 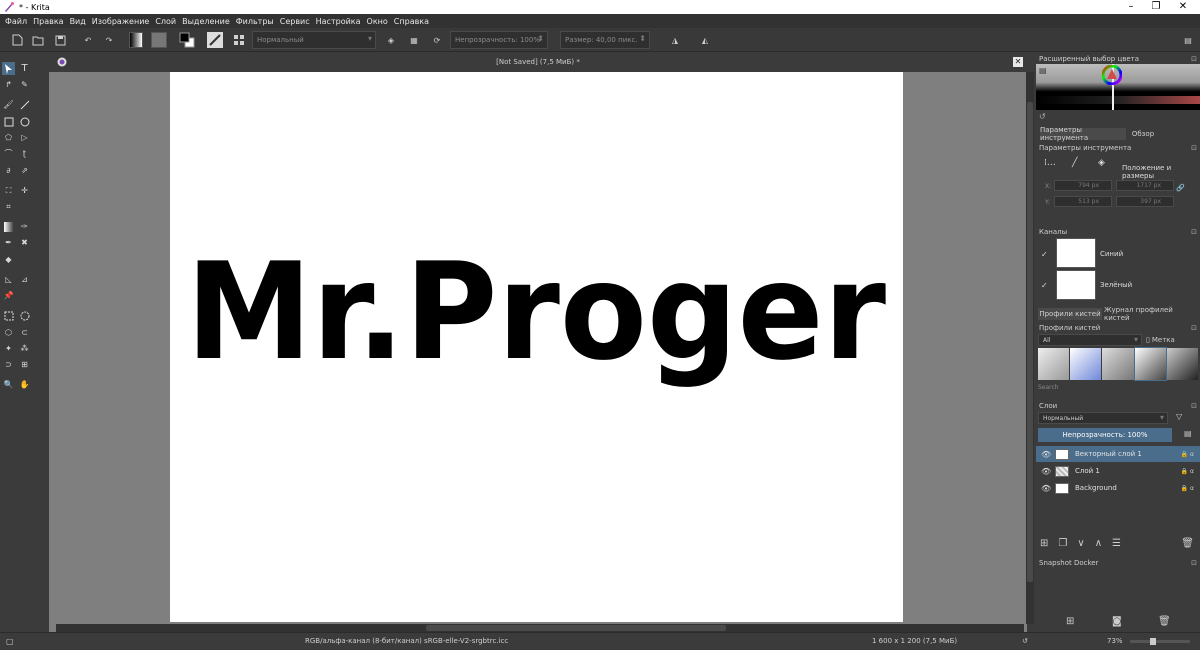 I want to click on menu-icon: ▤, so click(x=1043, y=70).